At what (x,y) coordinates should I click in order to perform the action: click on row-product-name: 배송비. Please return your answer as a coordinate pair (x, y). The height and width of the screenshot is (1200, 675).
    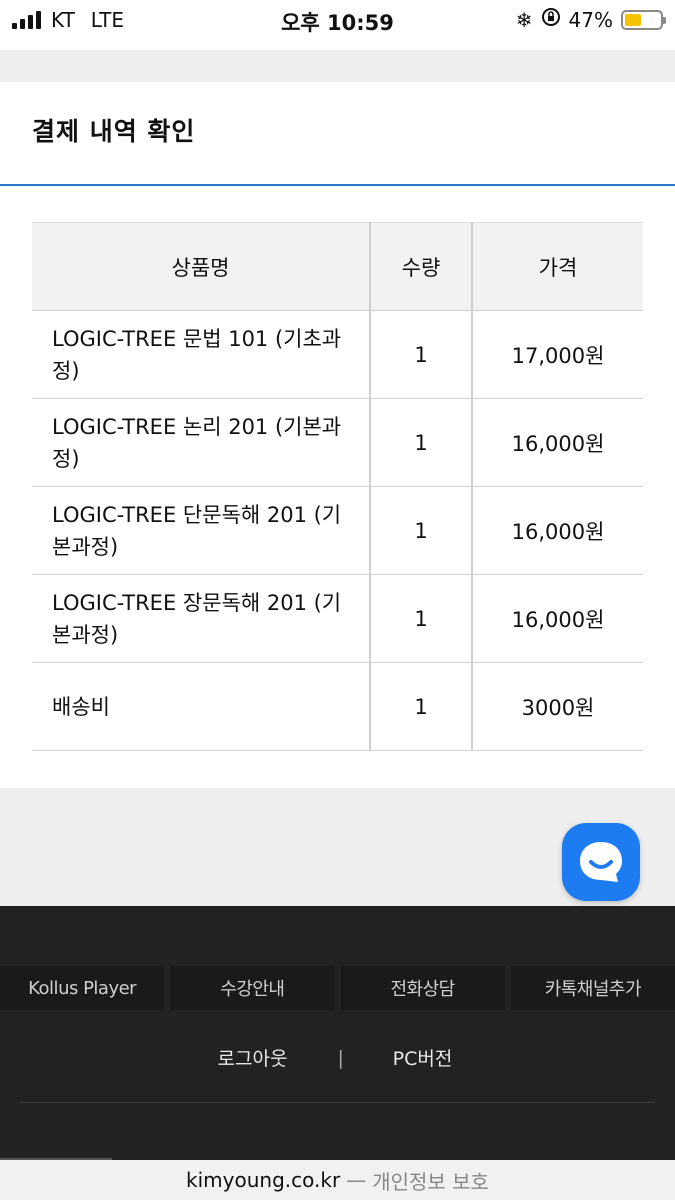
    Looking at the image, I should click on (201, 706).